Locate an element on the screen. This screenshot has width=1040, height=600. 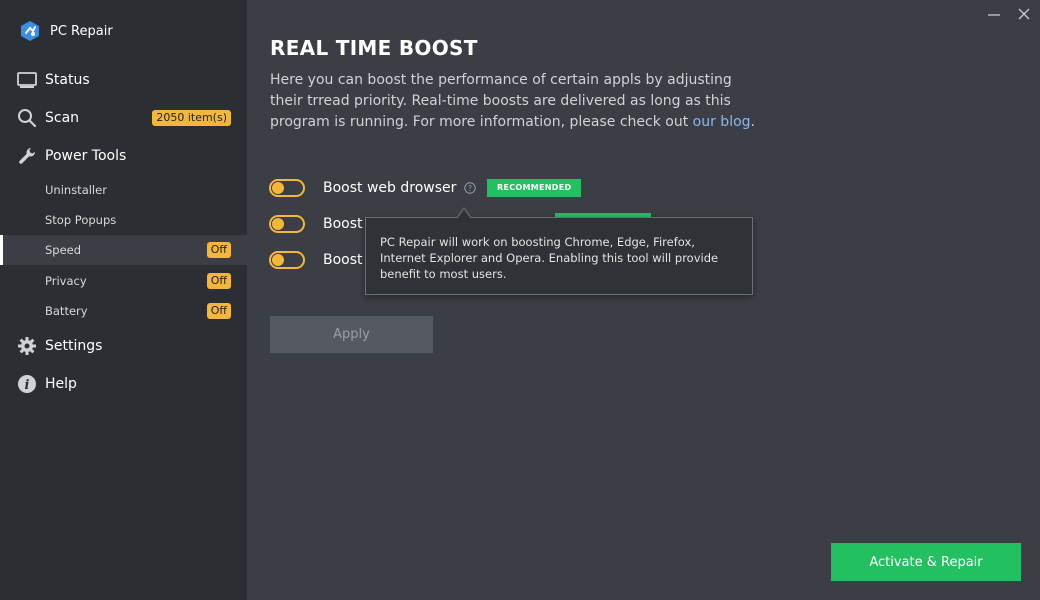
sidebar-item-label: Help is located at coordinates (61, 384).